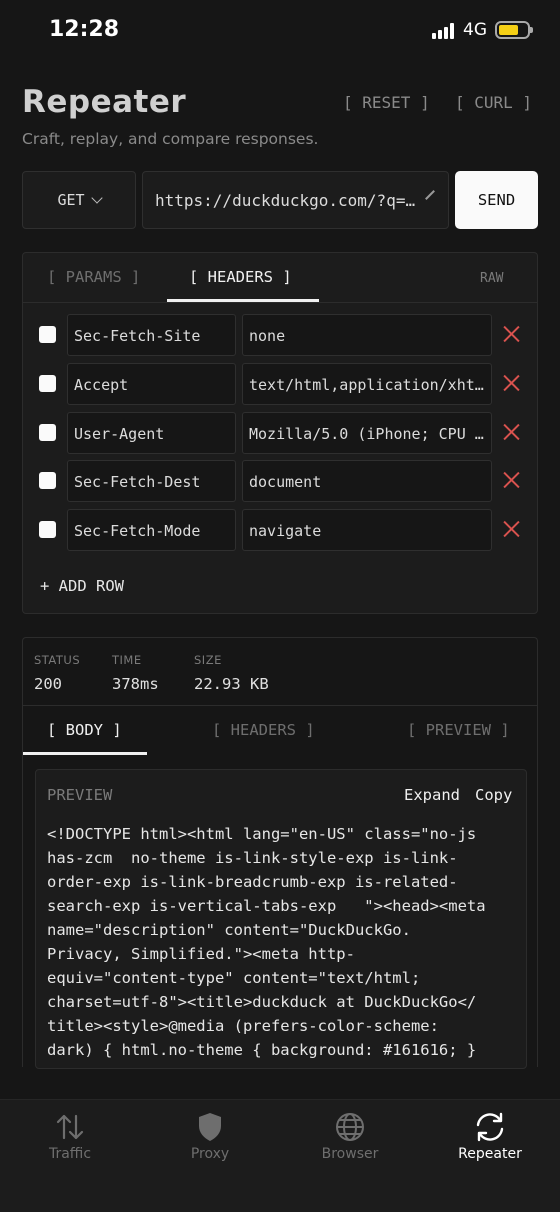  What do you see at coordinates (84, 730) in the screenshot?
I see `tab-body: [ BODY ]` at bounding box center [84, 730].